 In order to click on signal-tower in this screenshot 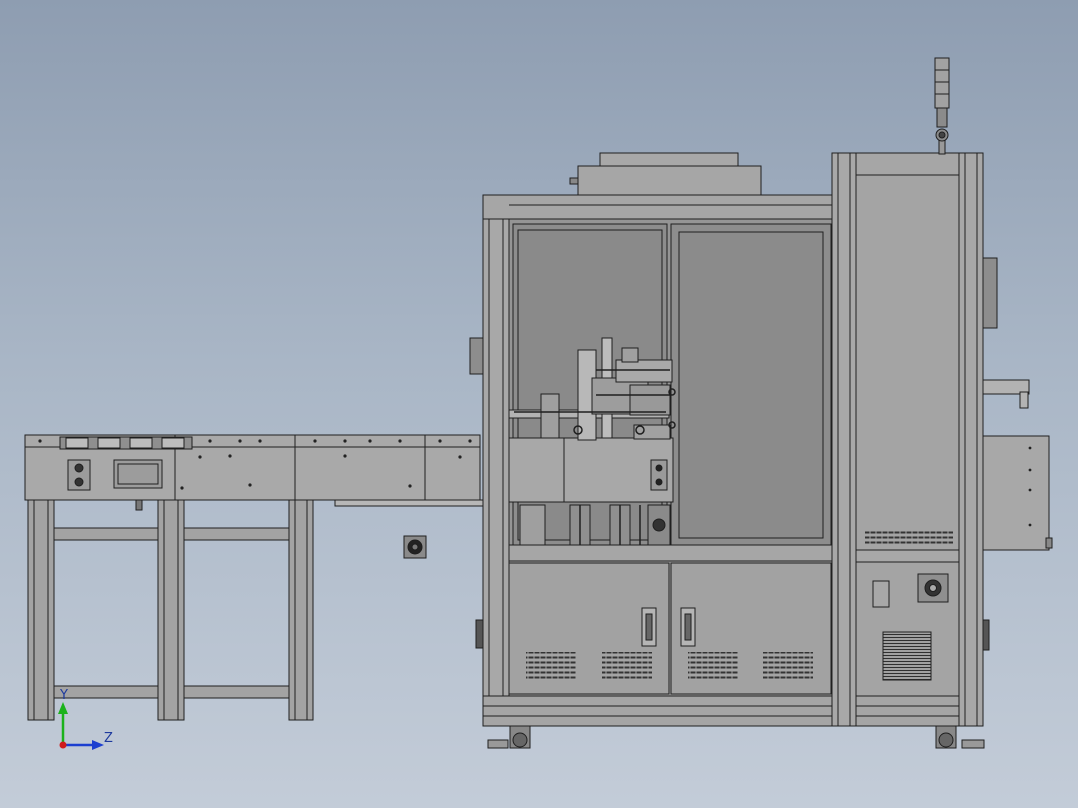, I will do `click(942, 106)`.